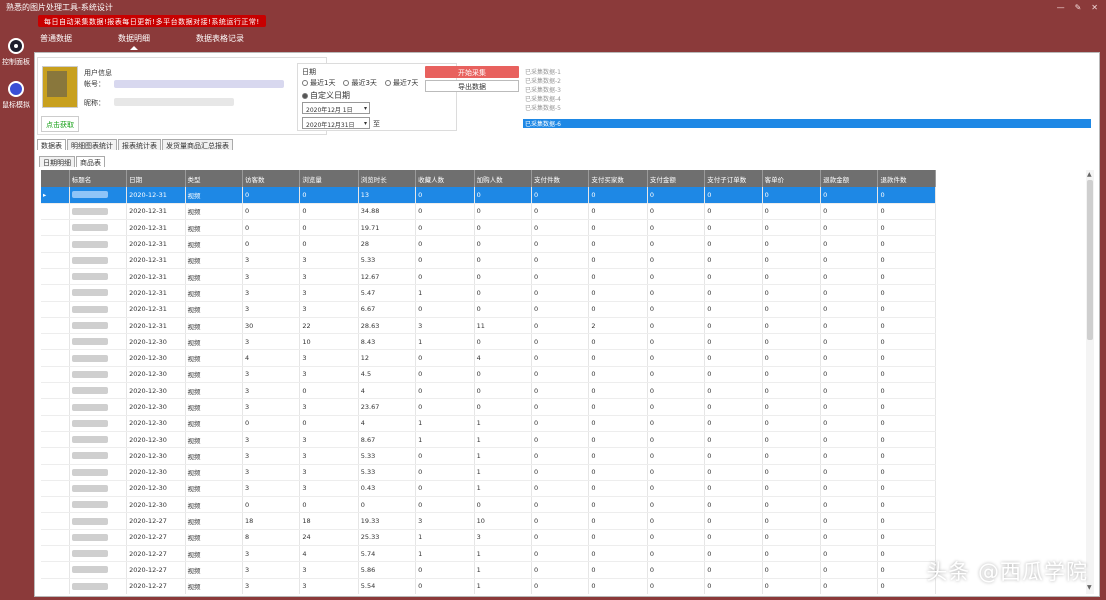 The height and width of the screenshot is (600, 1106). What do you see at coordinates (807, 107) in the screenshot?
I see `list-item: 已采集数据-5` at bounding box center [807, 107].